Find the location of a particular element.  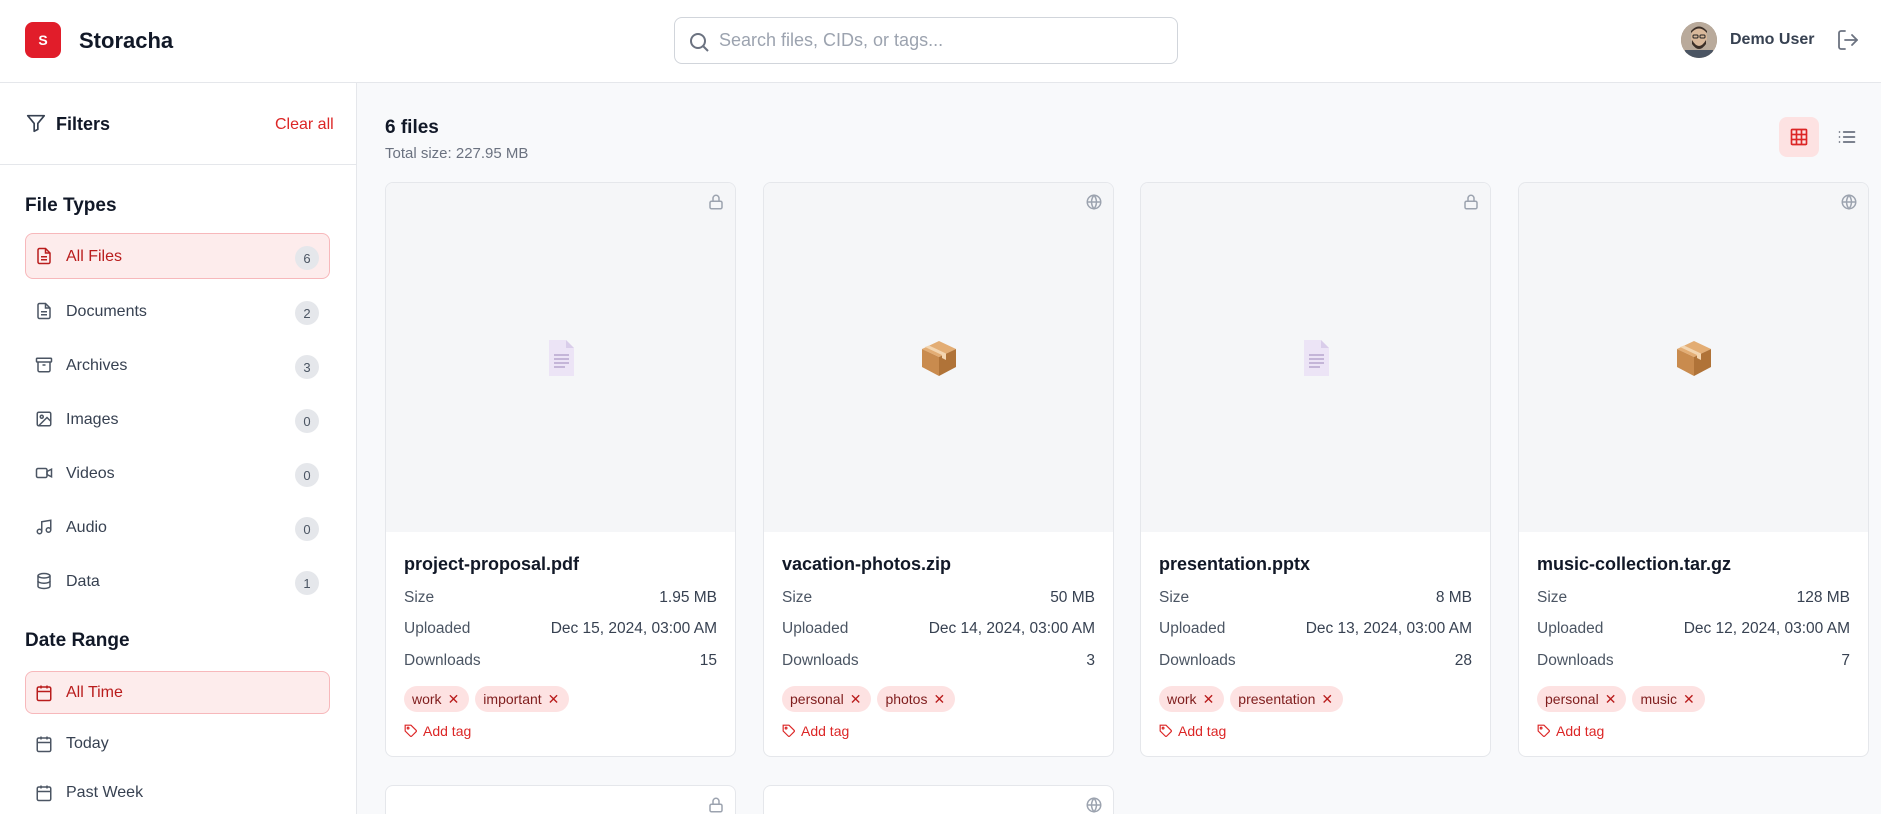

sidebar-item-label: All Time is located at coordinates (94, 692).